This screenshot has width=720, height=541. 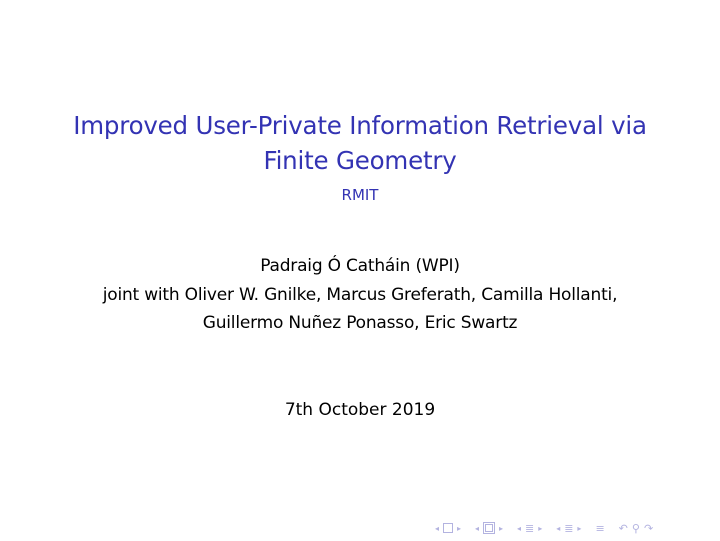 I want to click on forward-icon: ↷, so click(x=648, y=528).